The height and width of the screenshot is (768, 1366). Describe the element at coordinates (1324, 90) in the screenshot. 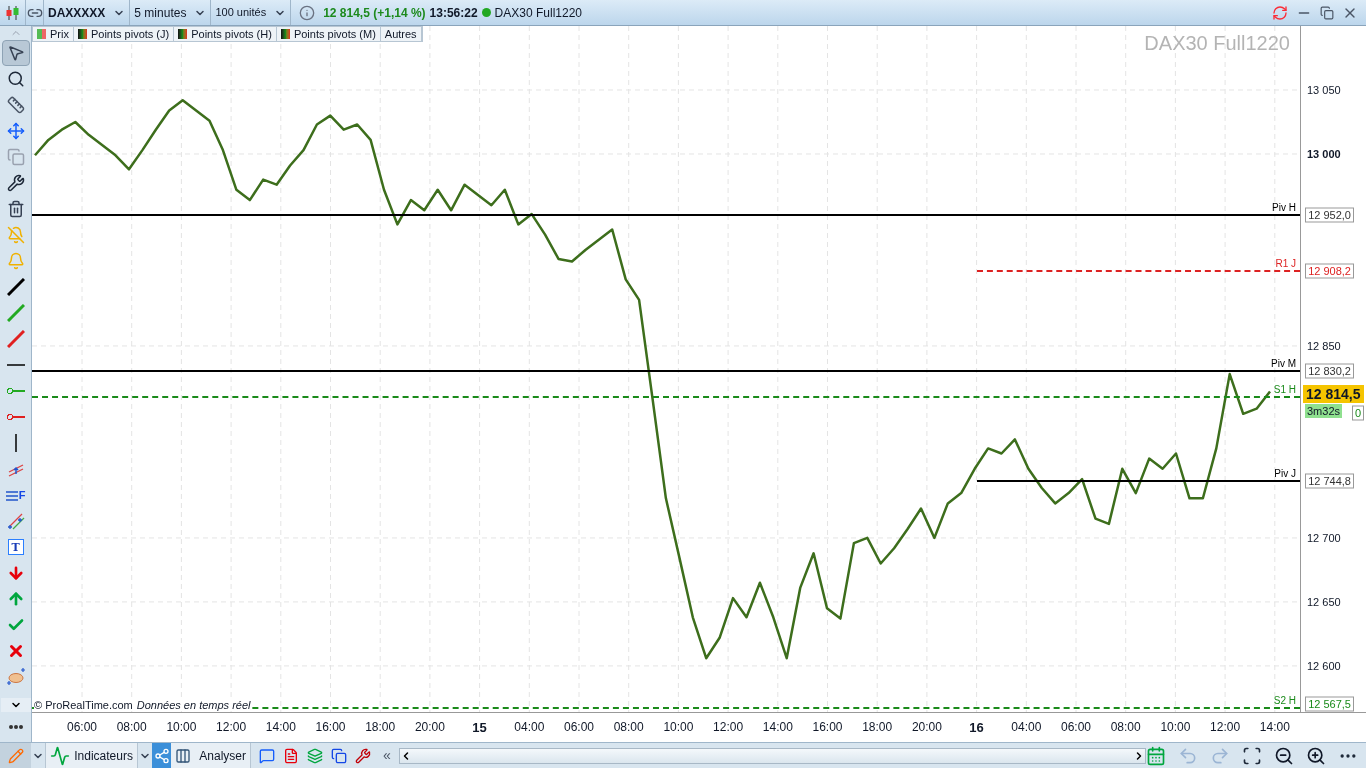

I see `price-tick-label: 13 050` at that location.